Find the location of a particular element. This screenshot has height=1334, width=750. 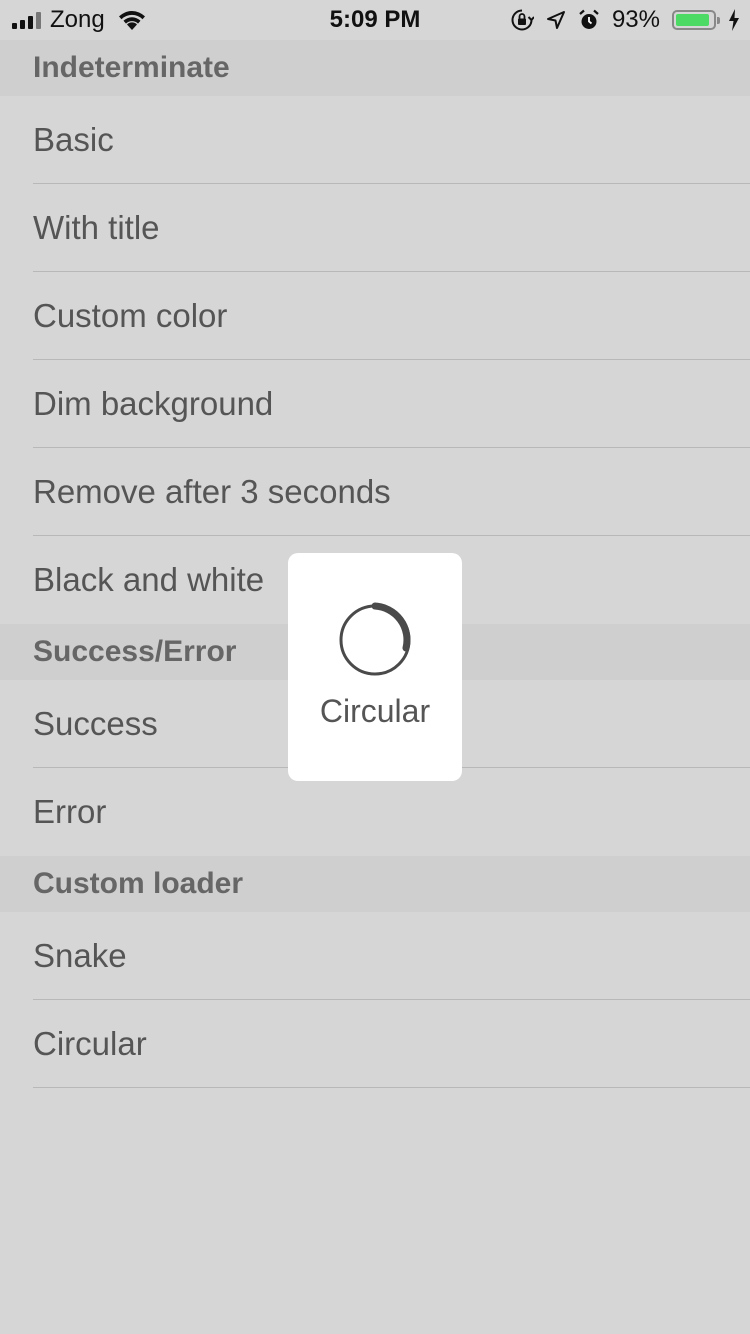

list-item-basic: Basic is located at coordinates (375, 140).